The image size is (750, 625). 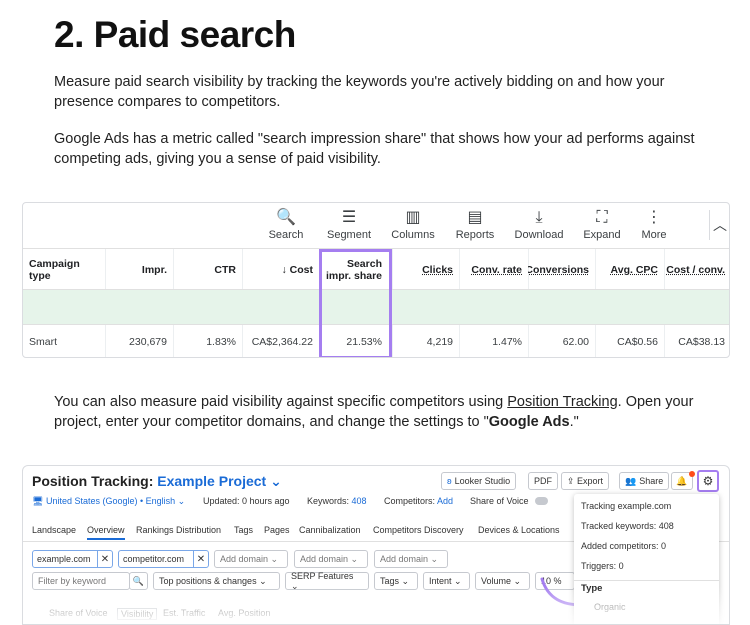 What do you see at coordinates (355, 303) in the screenshot?
I see `search-impr-share-highlight` at bounding box center [355, 303].